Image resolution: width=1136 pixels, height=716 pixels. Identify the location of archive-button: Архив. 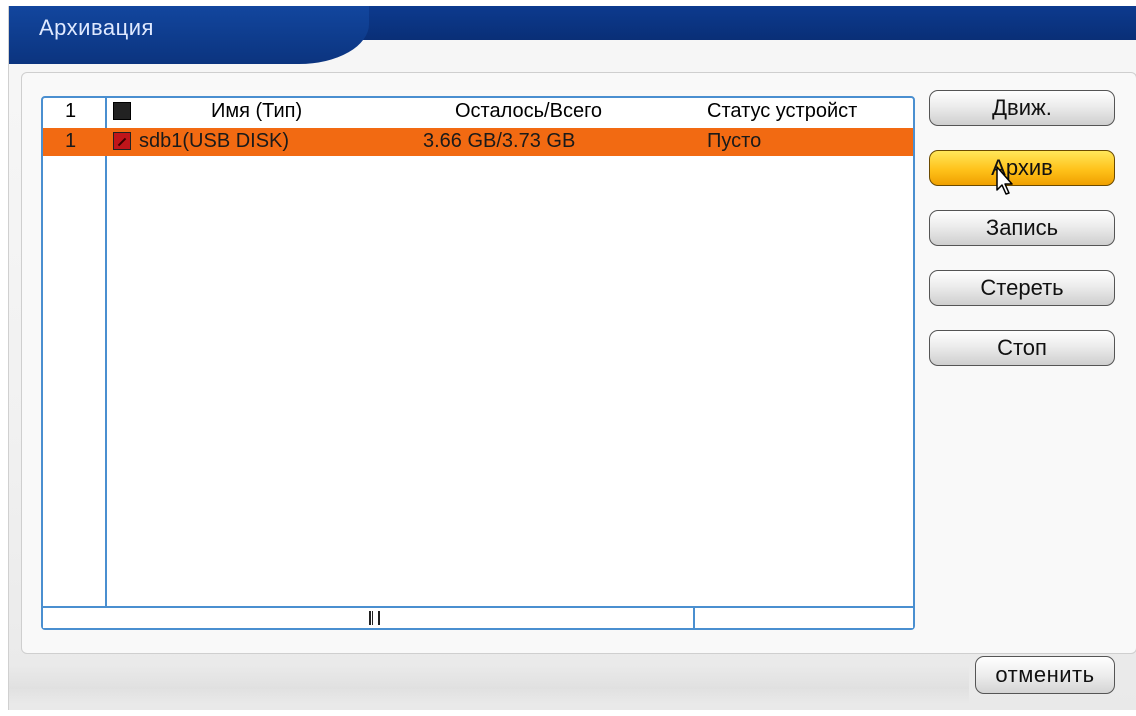
(1022, 168).